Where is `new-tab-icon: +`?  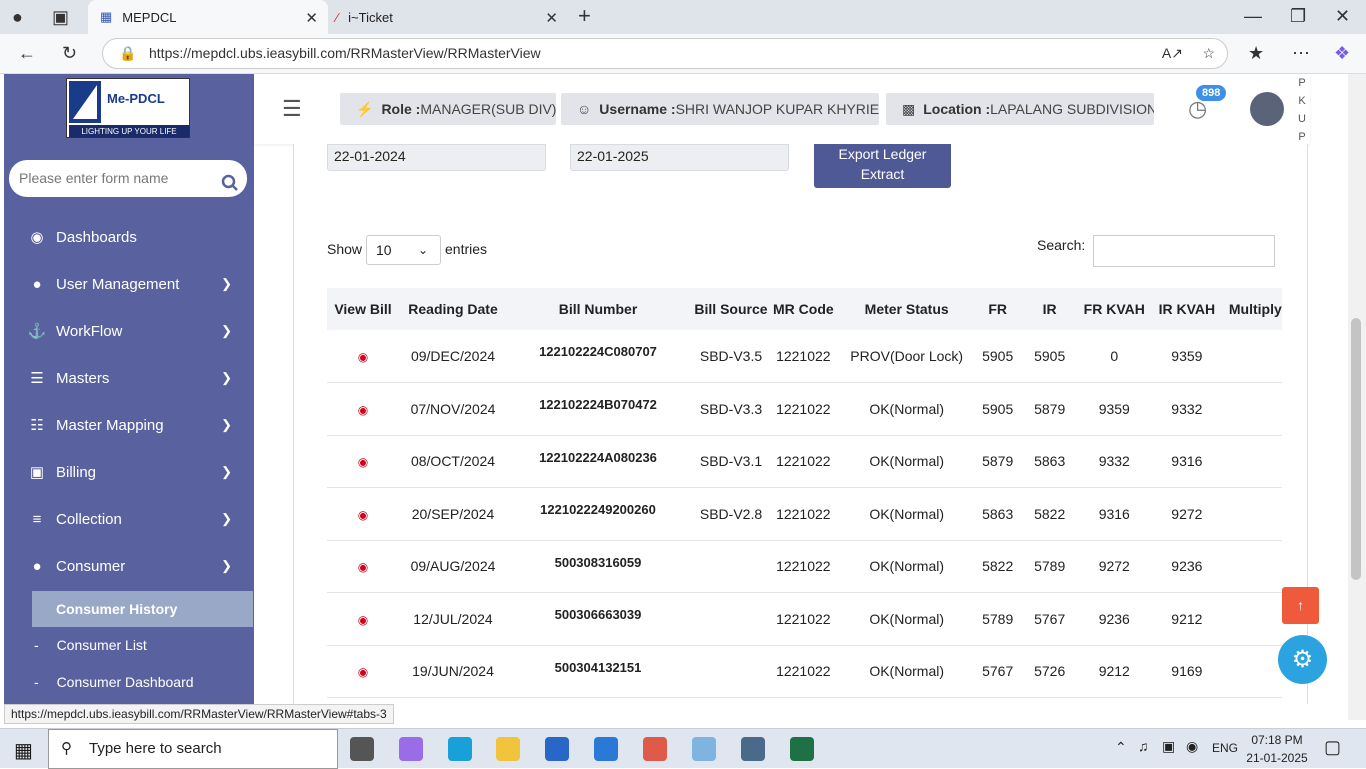 new-tab-icon: + is located at coordinates (584, 16).